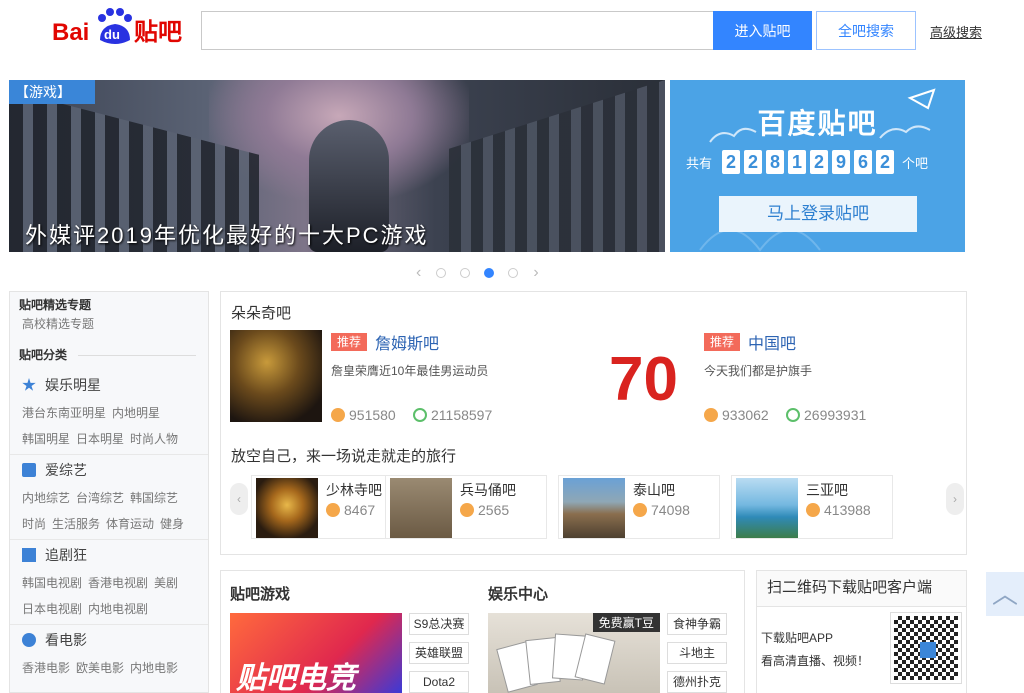 The width and height of the screenshot is (1024, 693). I want to click on entertainment-link-button: 斗地主, so click(697, 653).